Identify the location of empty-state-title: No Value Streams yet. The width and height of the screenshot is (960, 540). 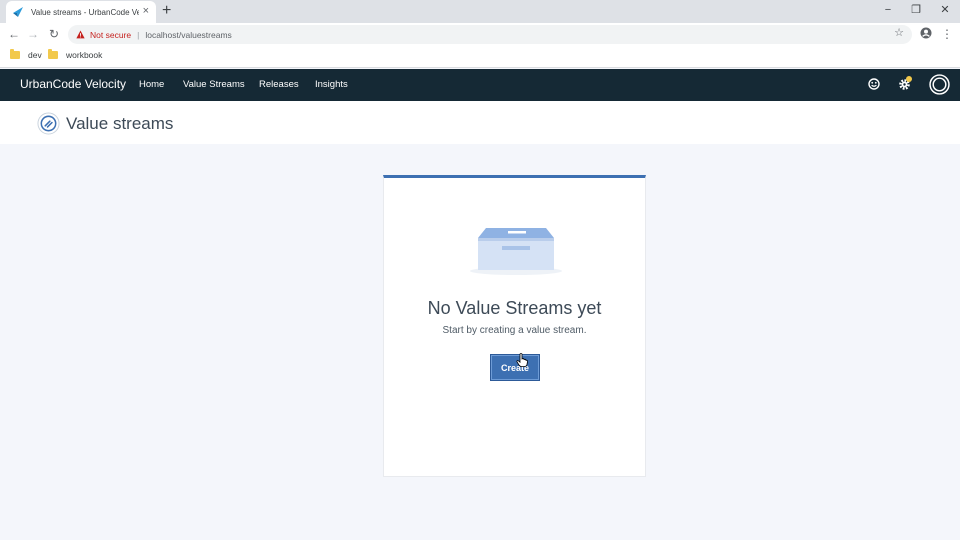
(514, 308).